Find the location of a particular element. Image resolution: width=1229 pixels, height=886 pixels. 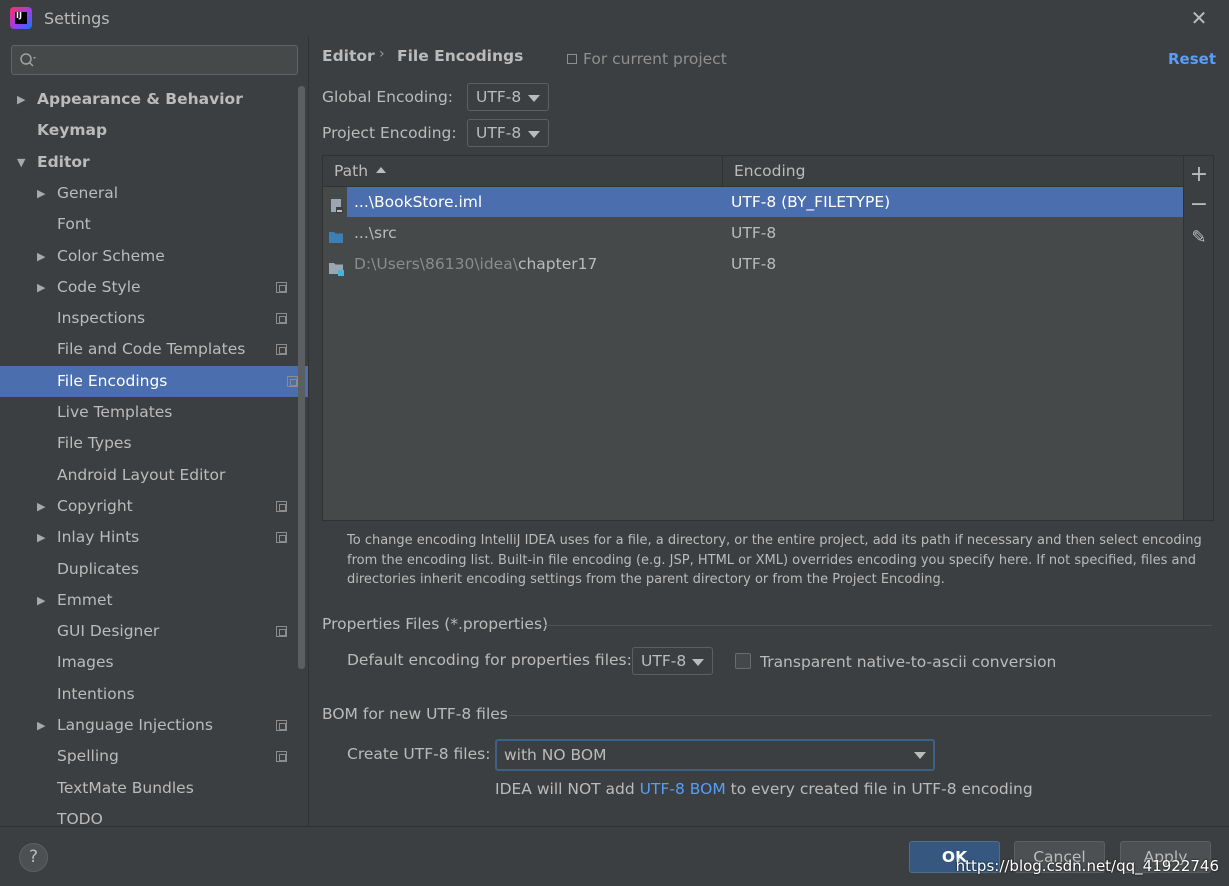

properties-encoding-value: UTF-8 is located at coordinates (664, 661).